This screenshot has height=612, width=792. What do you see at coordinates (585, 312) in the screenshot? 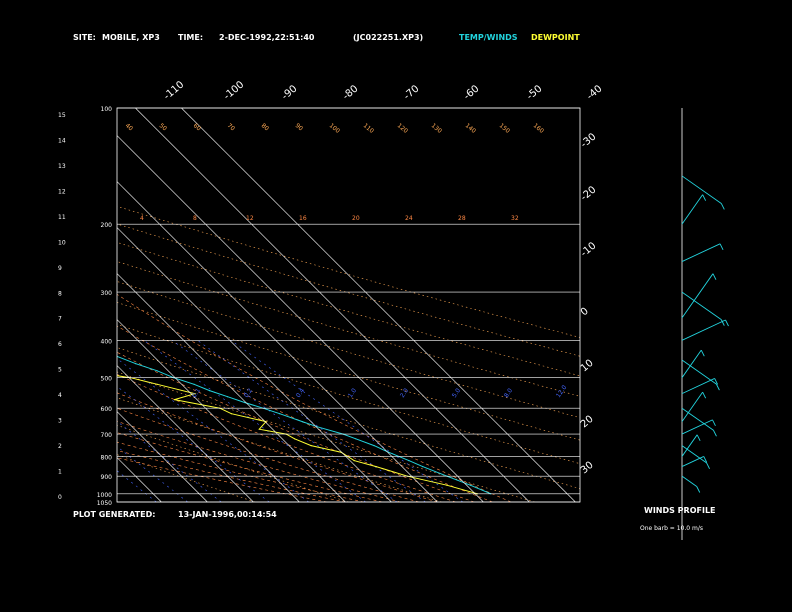
I see `right-temperature-label: 0` at bounding box center [585, 312].